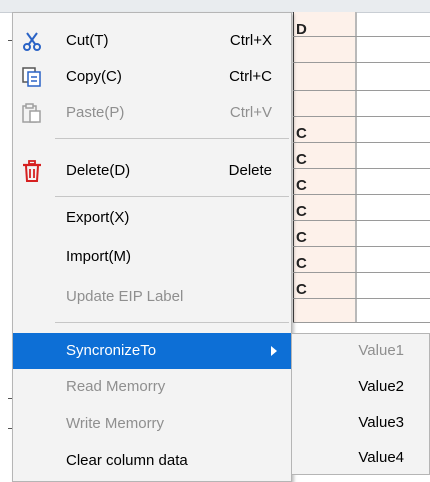 This screenshot has height=482, width=430. What do you see at coordinates (250, 170) in the screenshot?
I see `menu-item-shortcut: Delete` at bounding box center [250, 170].